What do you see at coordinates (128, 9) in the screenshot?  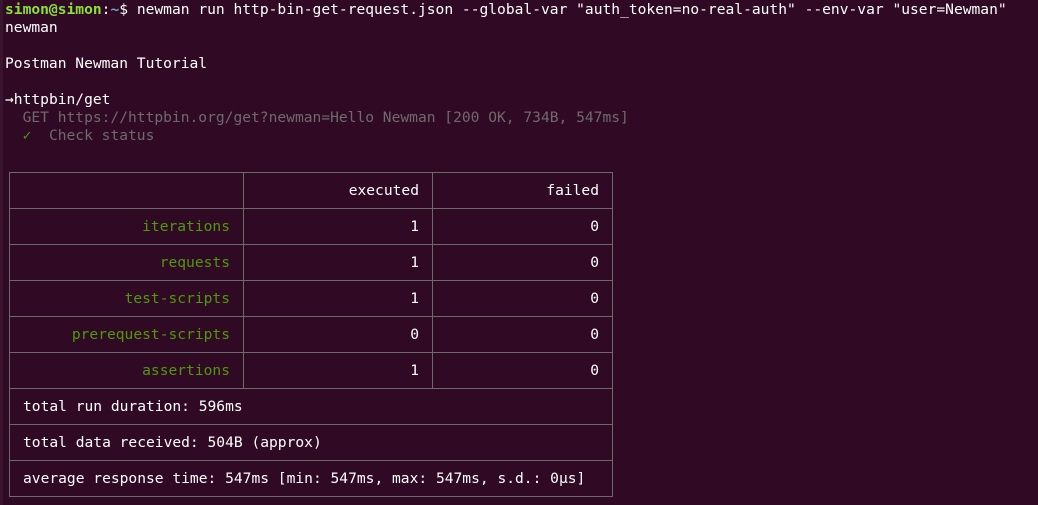 I see `prompt-symbol: $` at bounding box center [128, 9].